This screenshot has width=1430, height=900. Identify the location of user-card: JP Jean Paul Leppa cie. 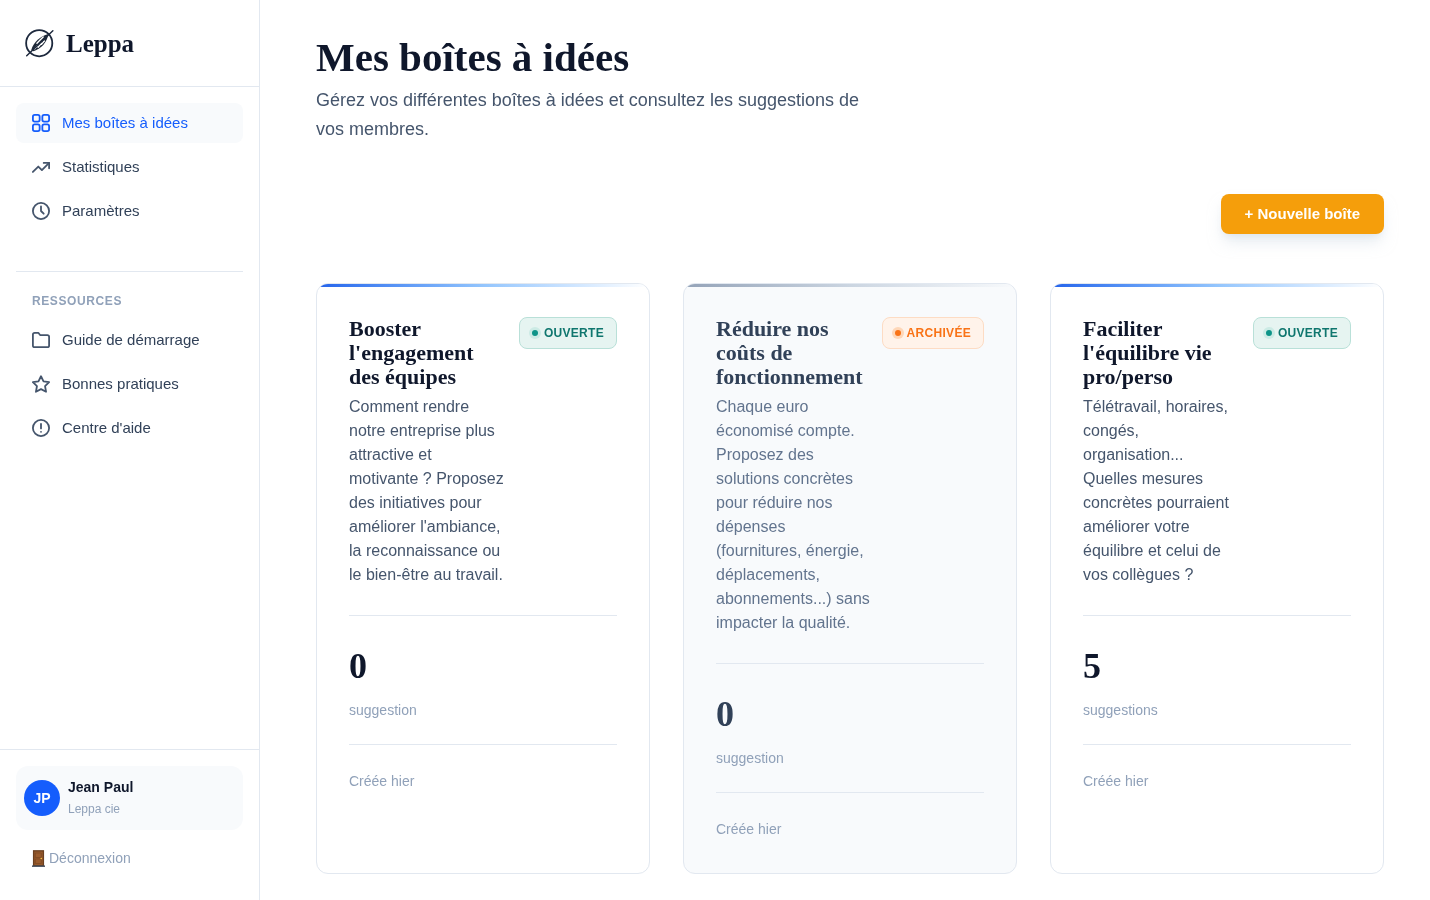
(129, 798).